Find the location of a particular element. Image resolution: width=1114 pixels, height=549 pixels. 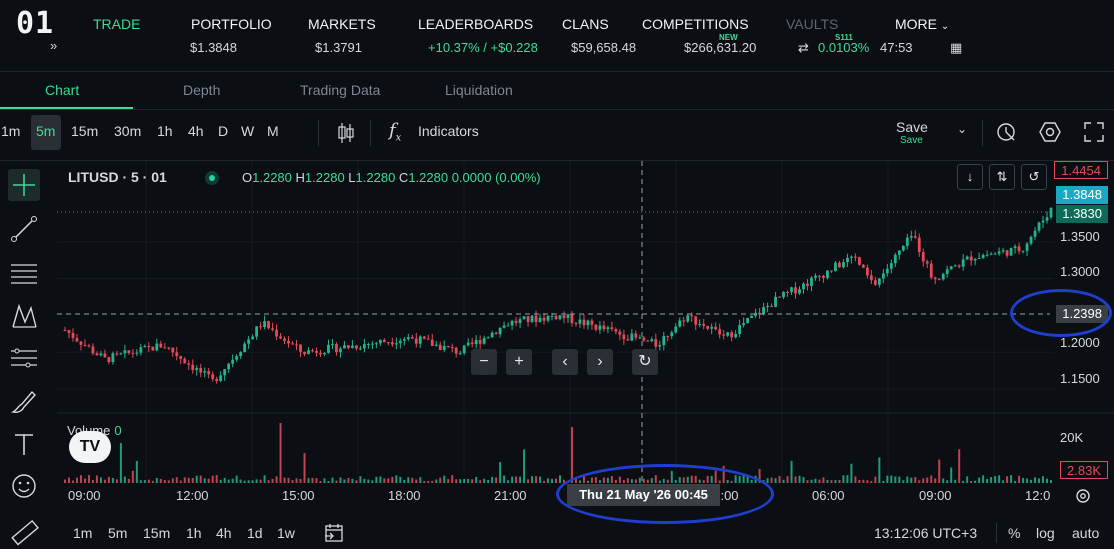

tab-liquidation: Liquidation is located at coordinates (479, 90).